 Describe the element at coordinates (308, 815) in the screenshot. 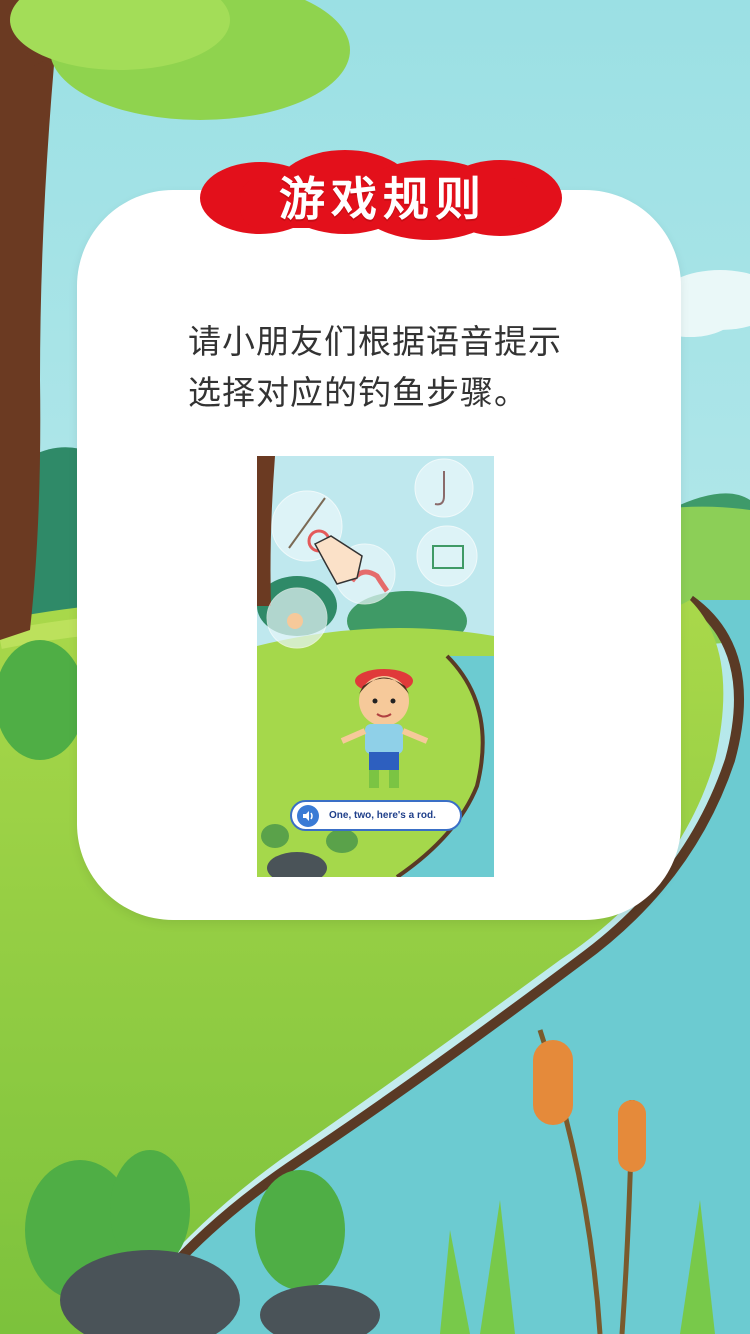

I see `speaker-icon` at that location.